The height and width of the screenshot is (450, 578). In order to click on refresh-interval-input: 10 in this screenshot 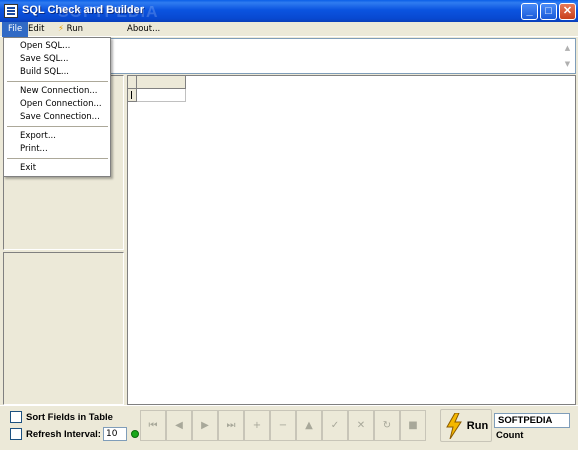, I will do `click(114, 434)`.